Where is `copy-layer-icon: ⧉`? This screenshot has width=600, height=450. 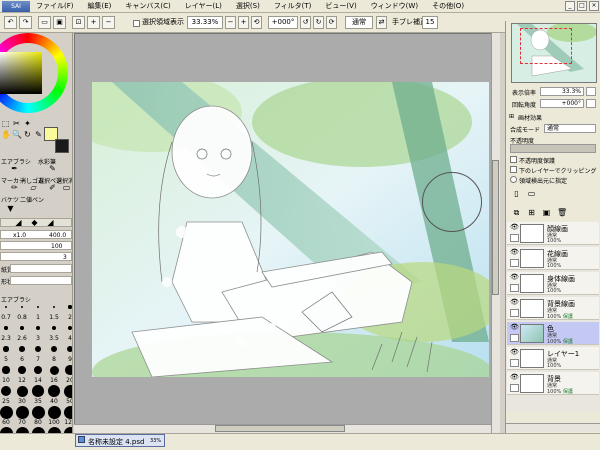
copy-layer-icon: ⧉ is located at coordinates (516, 212).